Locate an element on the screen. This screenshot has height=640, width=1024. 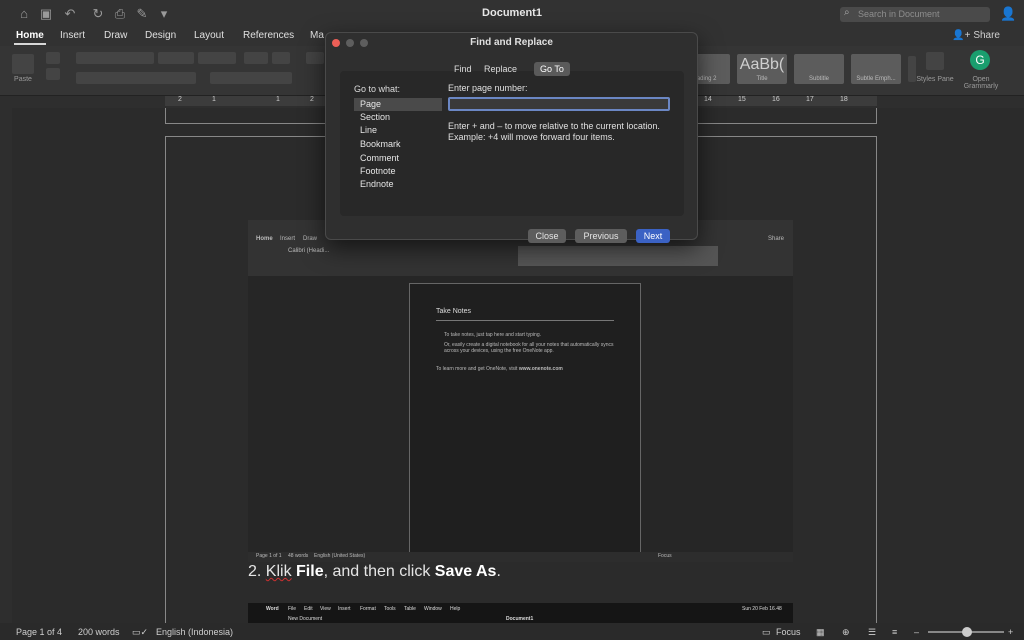
goto-item-comment: Comment is located at coordinates (398, 158).